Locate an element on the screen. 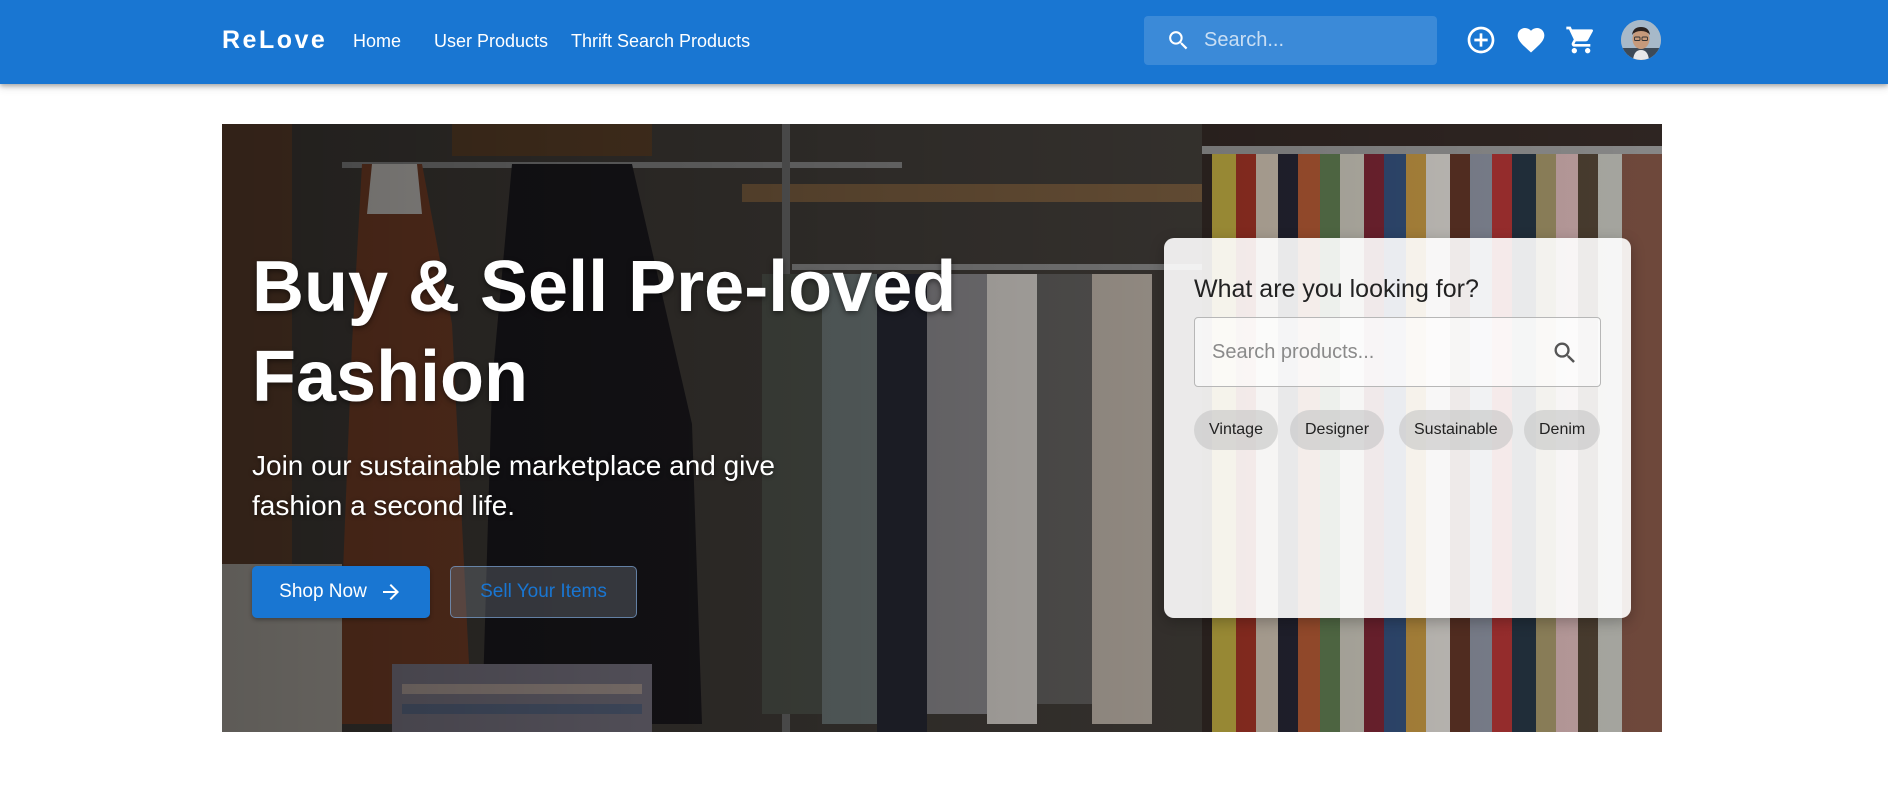 This screenshot has height=805, width=1888. search-card-heading: What are you looking for? is located at coordinates (1336, 289).